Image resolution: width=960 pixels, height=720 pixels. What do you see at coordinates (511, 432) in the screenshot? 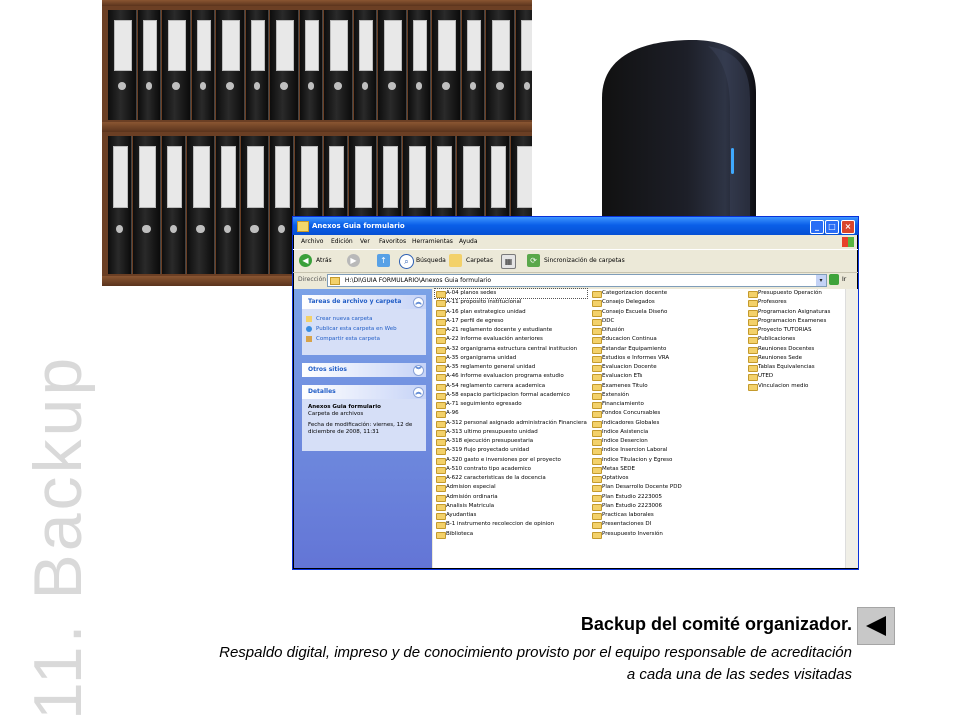
I see `folder-item: A-313 ultimo presupuesto unidad` at bounding box center [511, 432].